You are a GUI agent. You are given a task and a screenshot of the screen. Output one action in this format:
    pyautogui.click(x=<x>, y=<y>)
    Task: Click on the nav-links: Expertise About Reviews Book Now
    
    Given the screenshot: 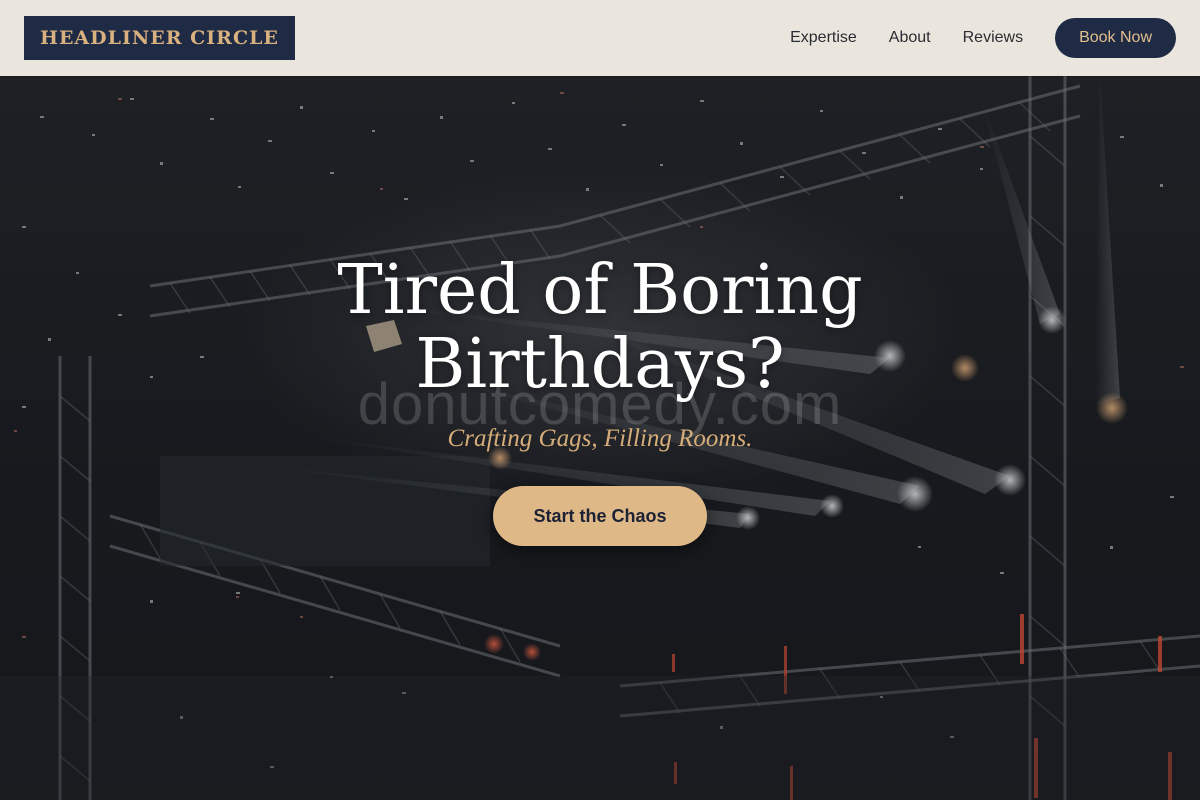 What is the action you would take?
    pyautogui.click(x=983, y=38)
    